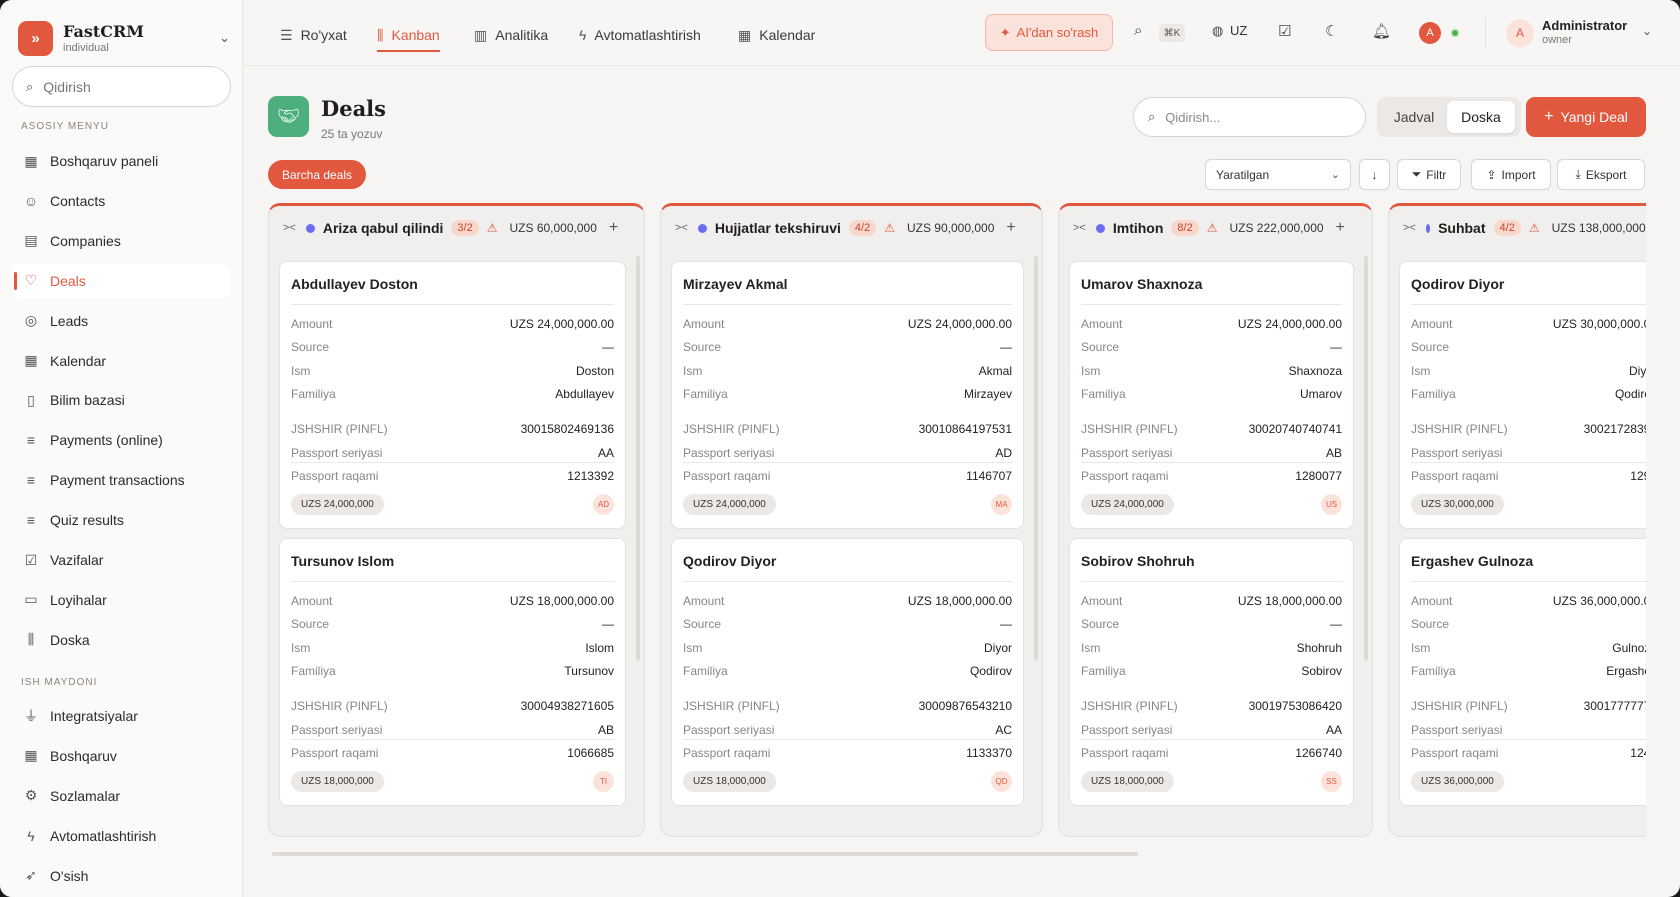  What do you see at coordinates (121, 480) in the screenshot?
I see `sidebar-item-payment-transactions: ≡ Payment transactions` at bounding box center [121, 480].